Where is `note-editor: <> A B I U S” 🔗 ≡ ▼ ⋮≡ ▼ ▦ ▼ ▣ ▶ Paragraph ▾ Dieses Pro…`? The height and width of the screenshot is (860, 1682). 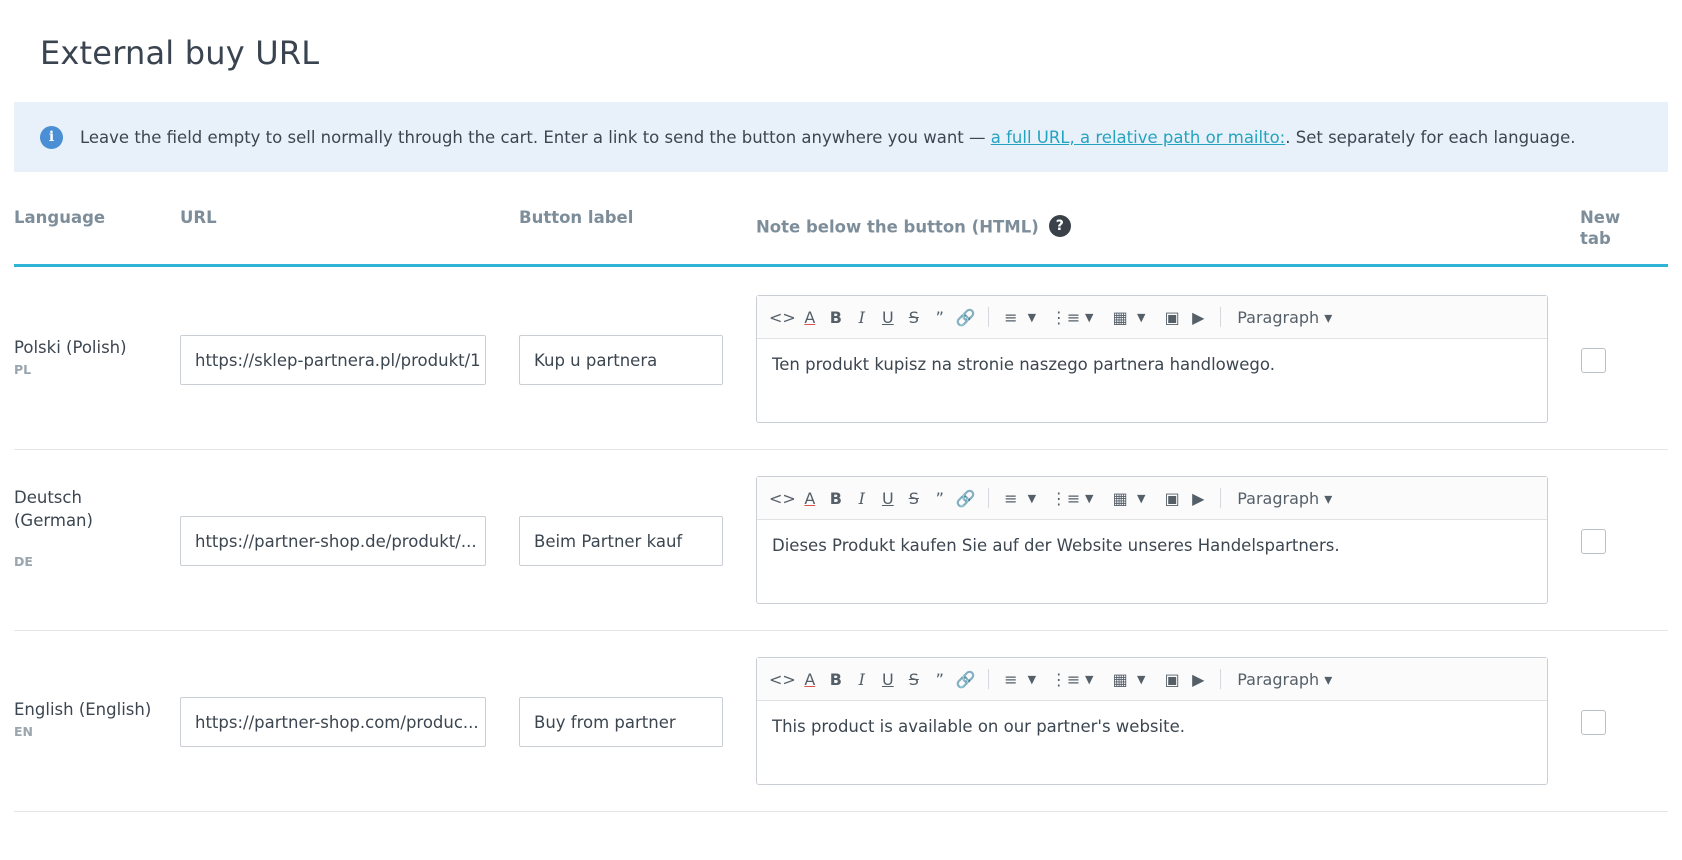
note-editor: <> A B I U S” 🔗 ≡ ▼ ⋮≡ ▼ ▦ ▼ ▣ ▶ Paragraph ▾ Dieses Pro… is located at coordinates (1152, 540).